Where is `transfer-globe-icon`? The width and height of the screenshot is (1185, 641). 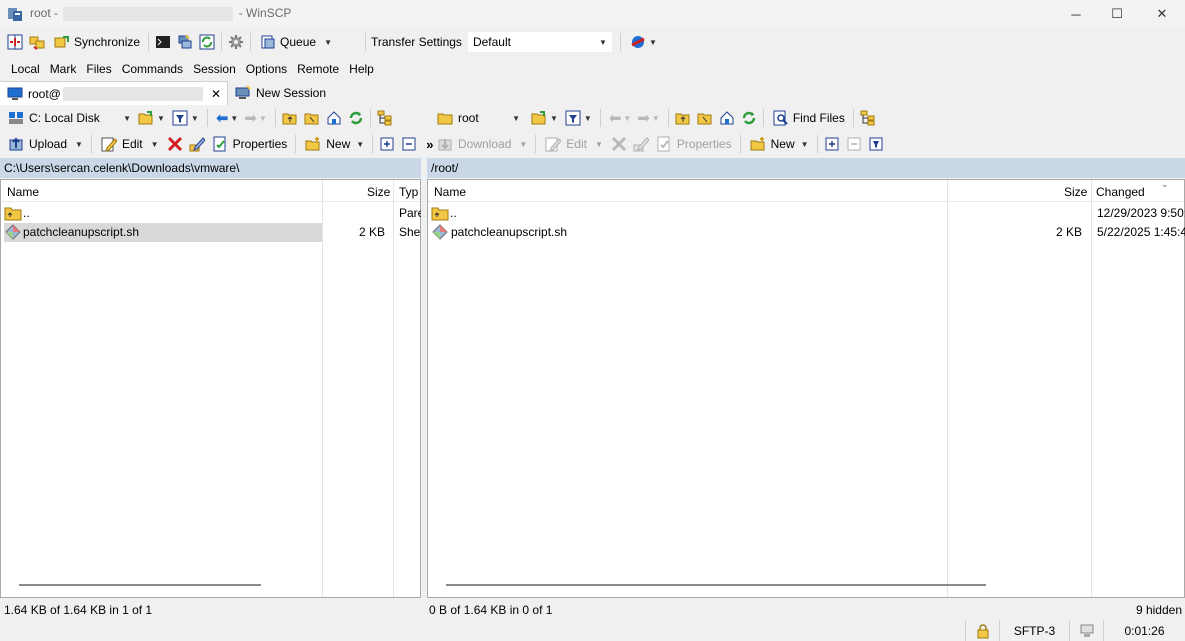
transfer-globe-icon is located at coordinates (638, 42).